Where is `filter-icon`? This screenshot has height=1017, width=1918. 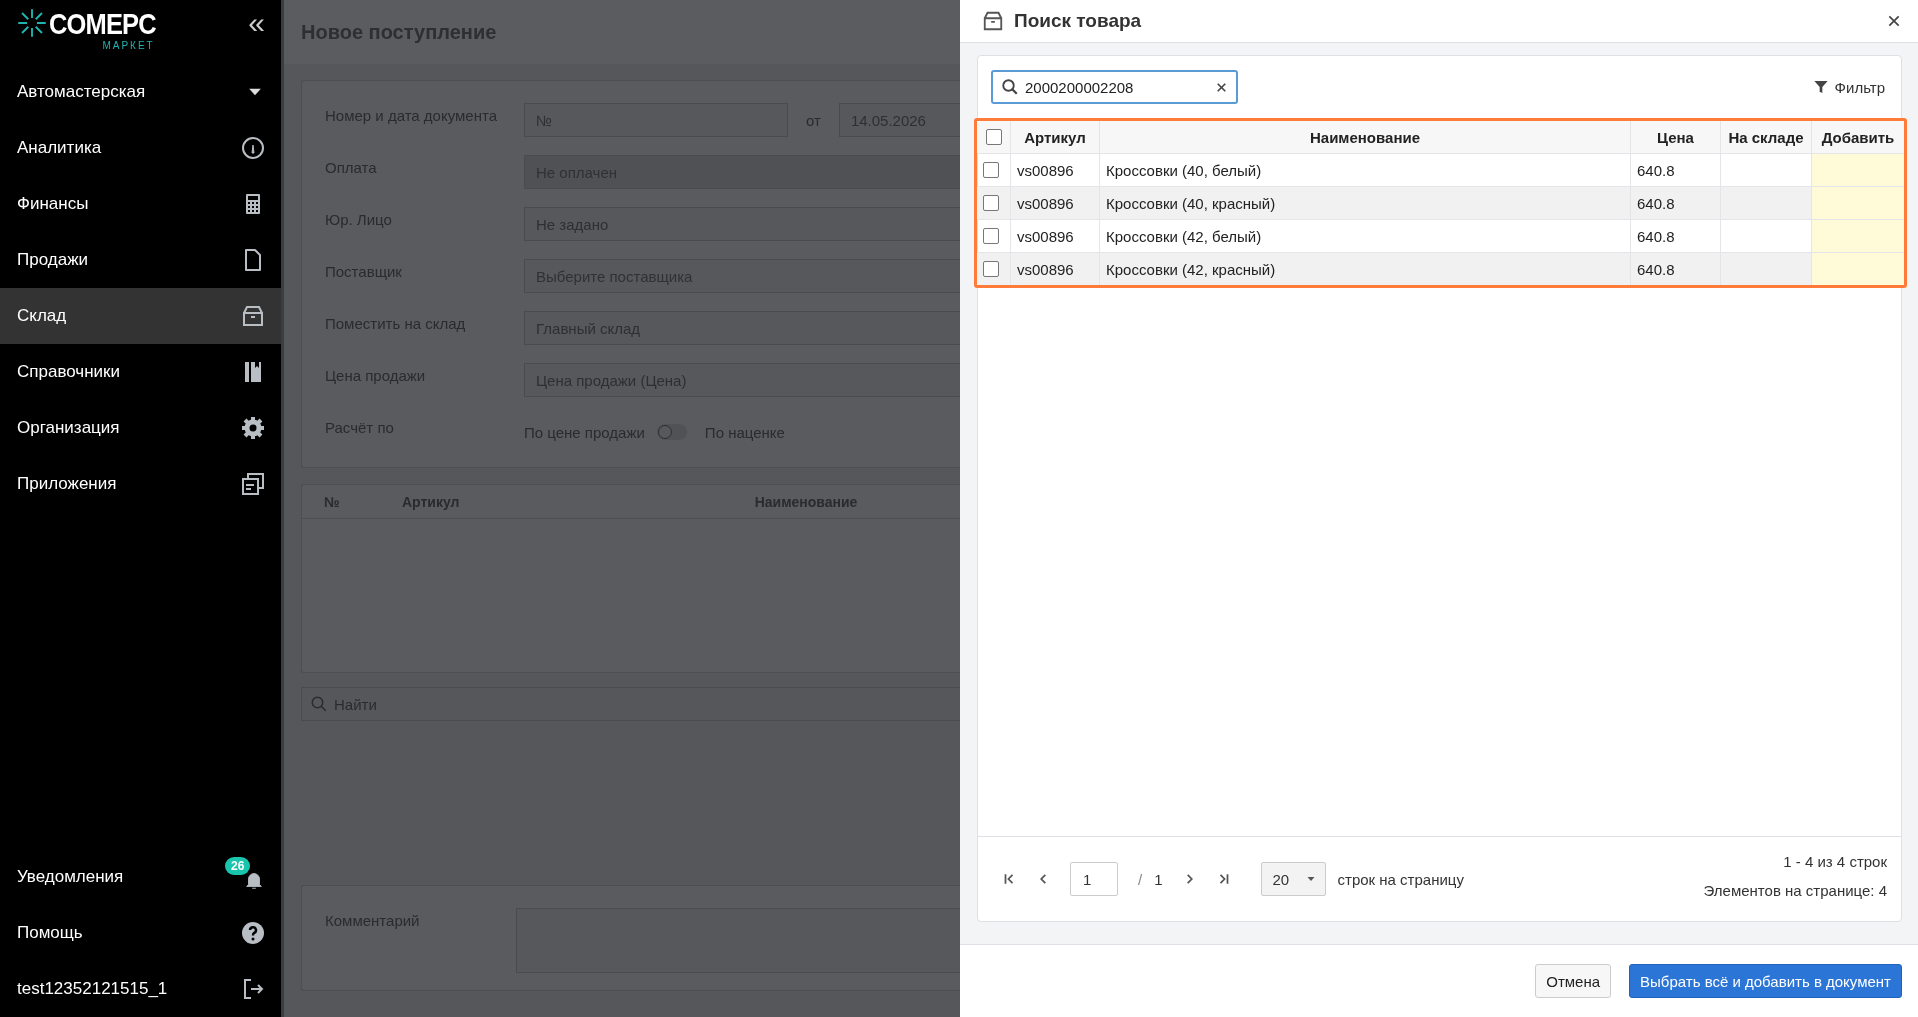
filter-icon is located at coordinates (1820, 87).